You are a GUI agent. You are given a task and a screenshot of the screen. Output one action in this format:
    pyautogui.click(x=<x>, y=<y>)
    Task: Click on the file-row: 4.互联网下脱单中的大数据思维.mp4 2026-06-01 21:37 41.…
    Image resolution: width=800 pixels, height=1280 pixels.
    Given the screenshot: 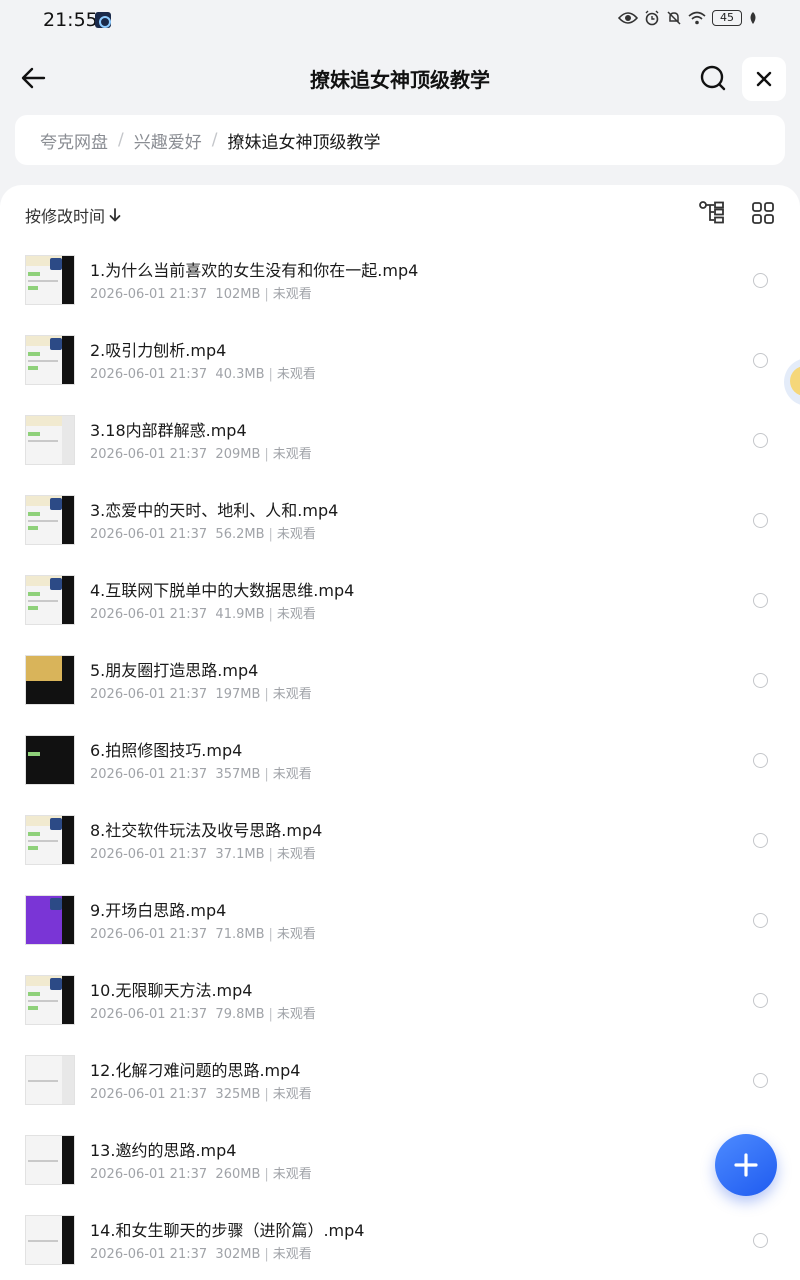 What is the action you would take?
    pyautogui.click(x=400, y=600)
    